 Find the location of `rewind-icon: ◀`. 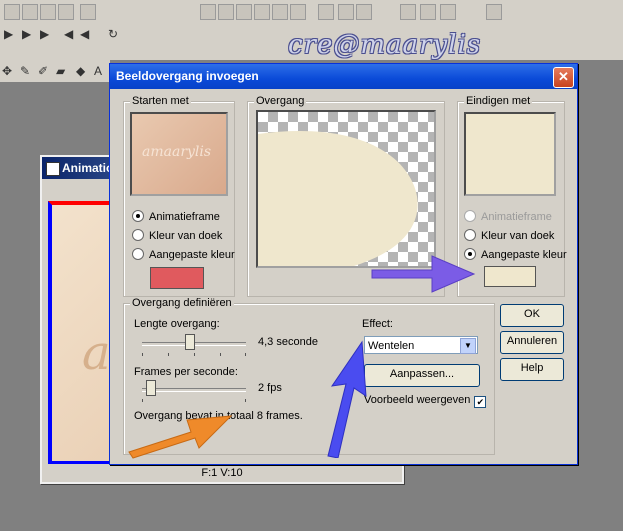

rewind-icon: ◀ is located at coordinates (68, 34).